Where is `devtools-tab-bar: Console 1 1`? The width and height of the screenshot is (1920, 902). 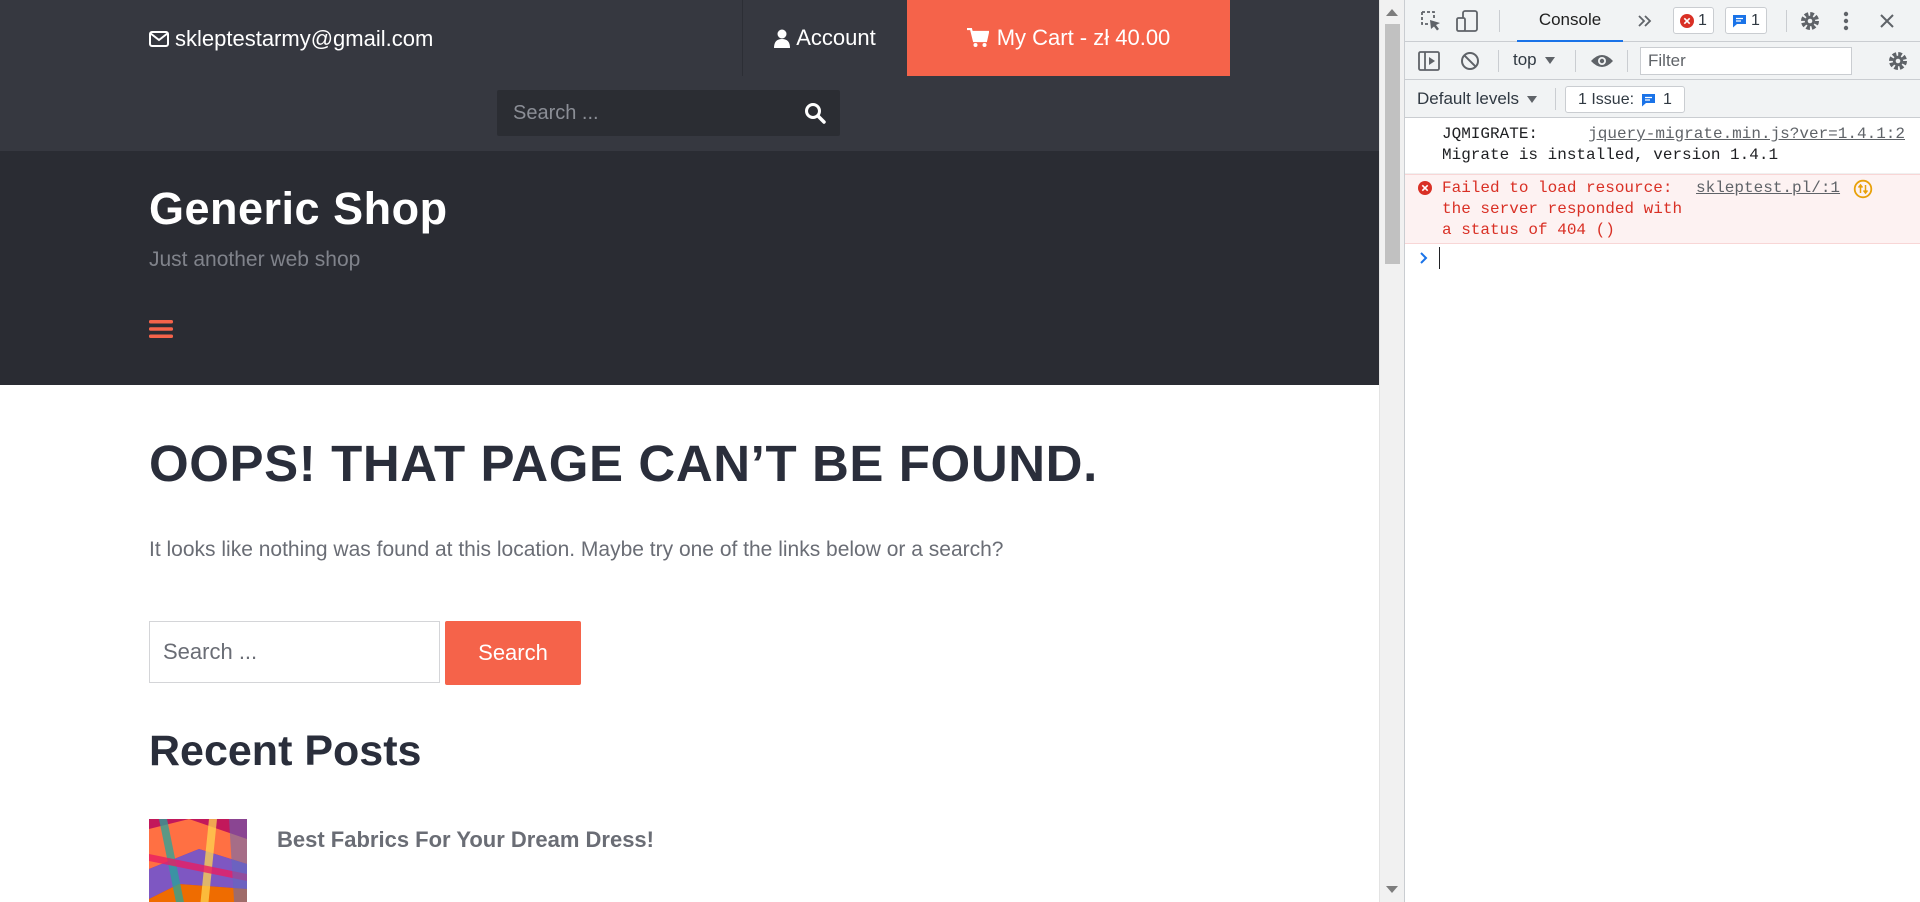
devtools-tab-bar: Console 1 1 is located at coordinates (1662, 21).